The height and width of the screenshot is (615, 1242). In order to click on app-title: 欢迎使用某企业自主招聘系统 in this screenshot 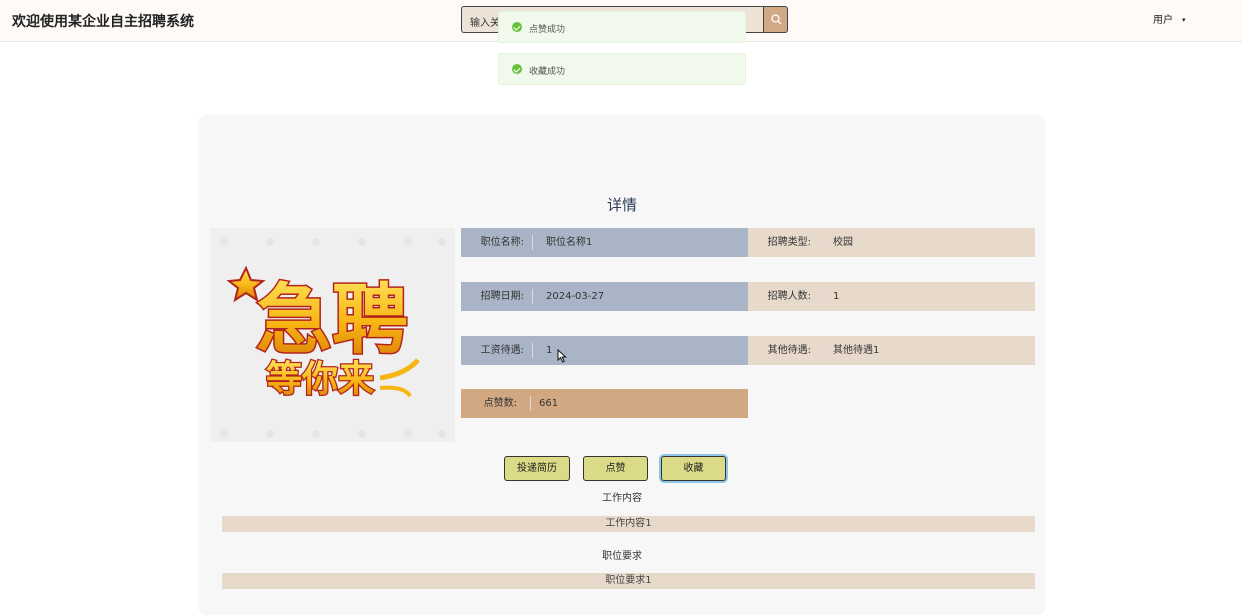, I will do `click(103, 22)`.